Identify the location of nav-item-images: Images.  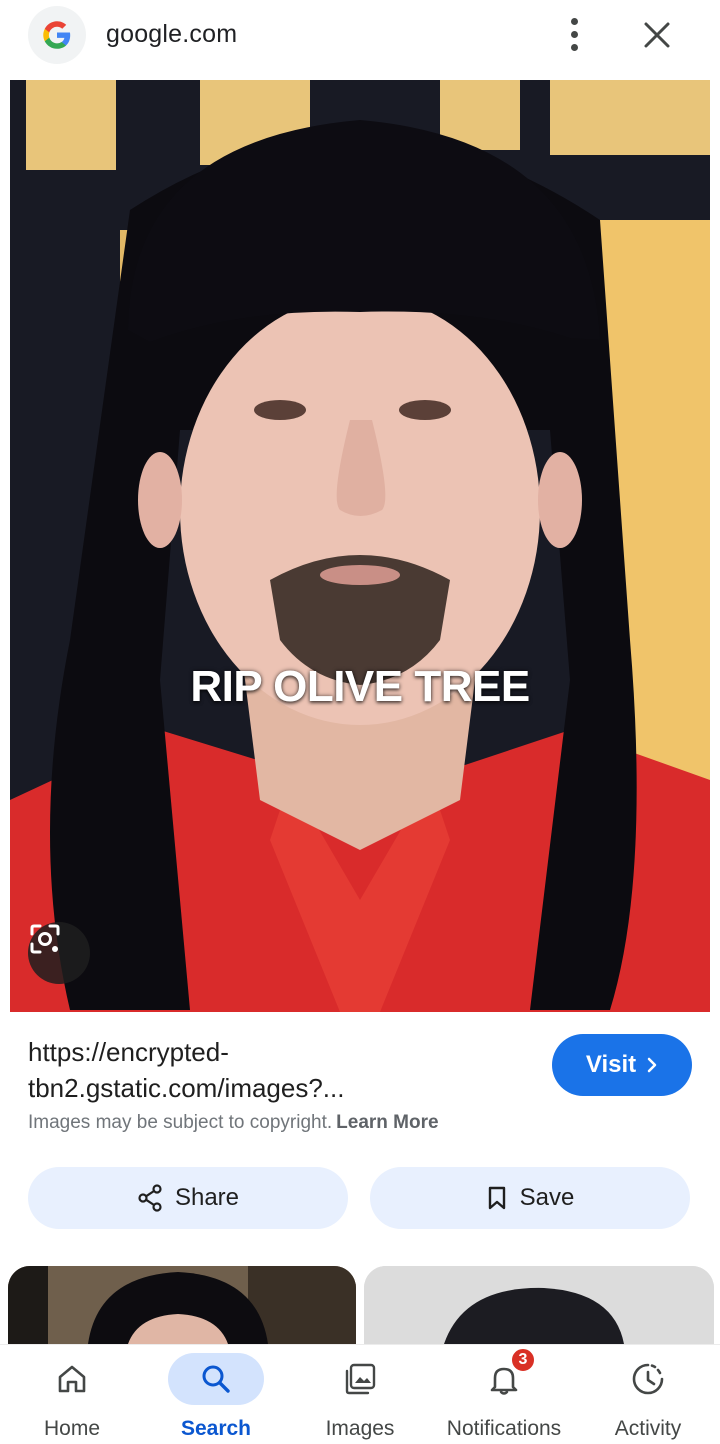
(360, 1394).